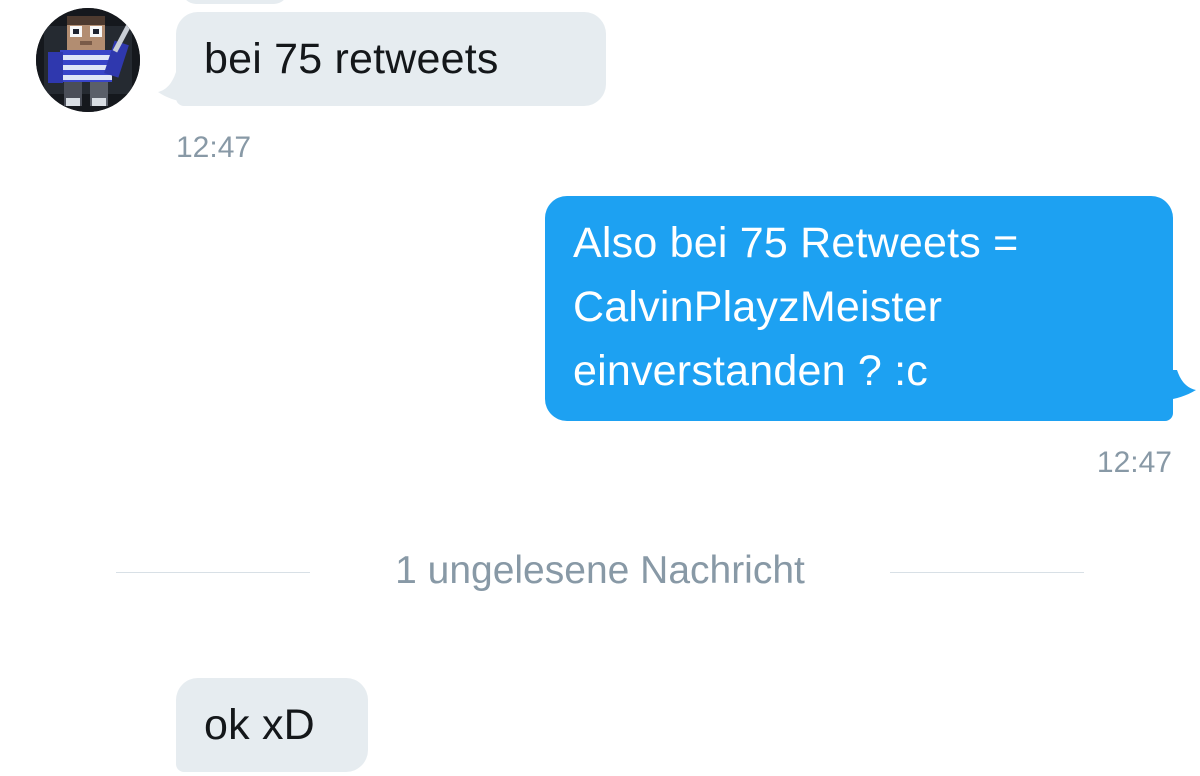 This screenshot has width=1200, height=776. I want to click on unread-message-divider: 1 ungelesene Nachricht, so click(600, 570).